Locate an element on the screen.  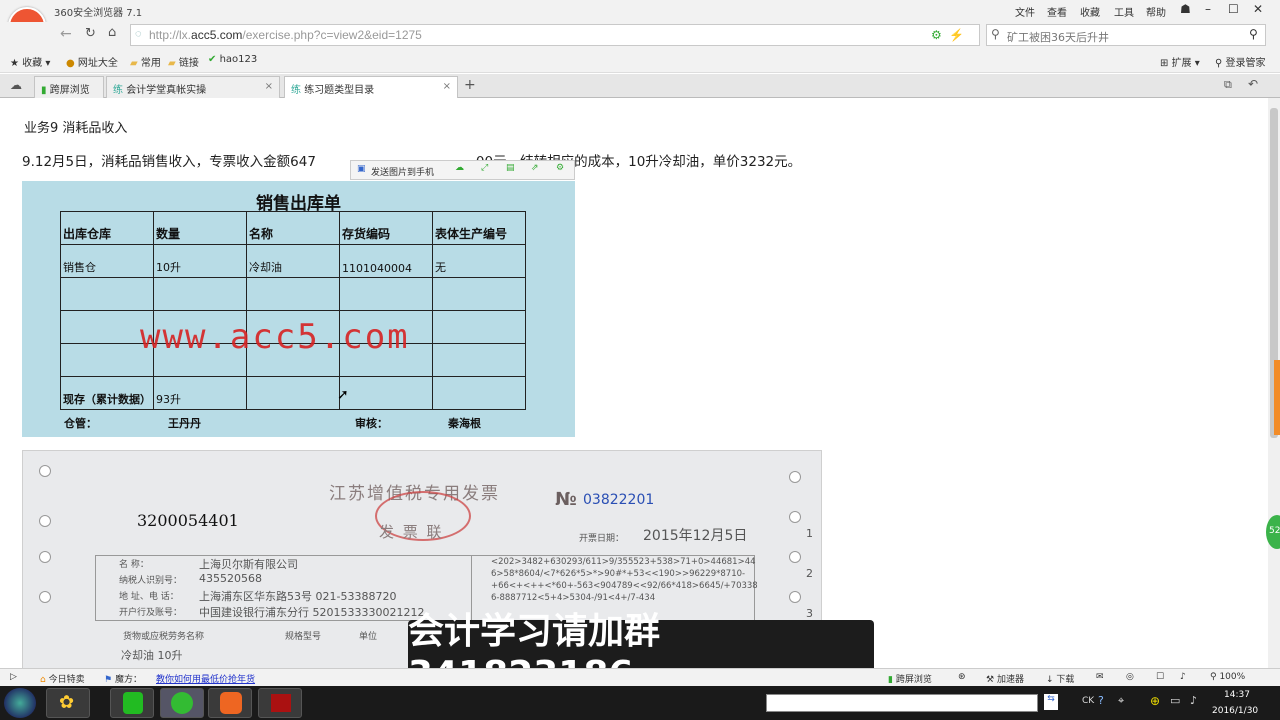
taskbar-app-green is located at coordinates (132, 703).